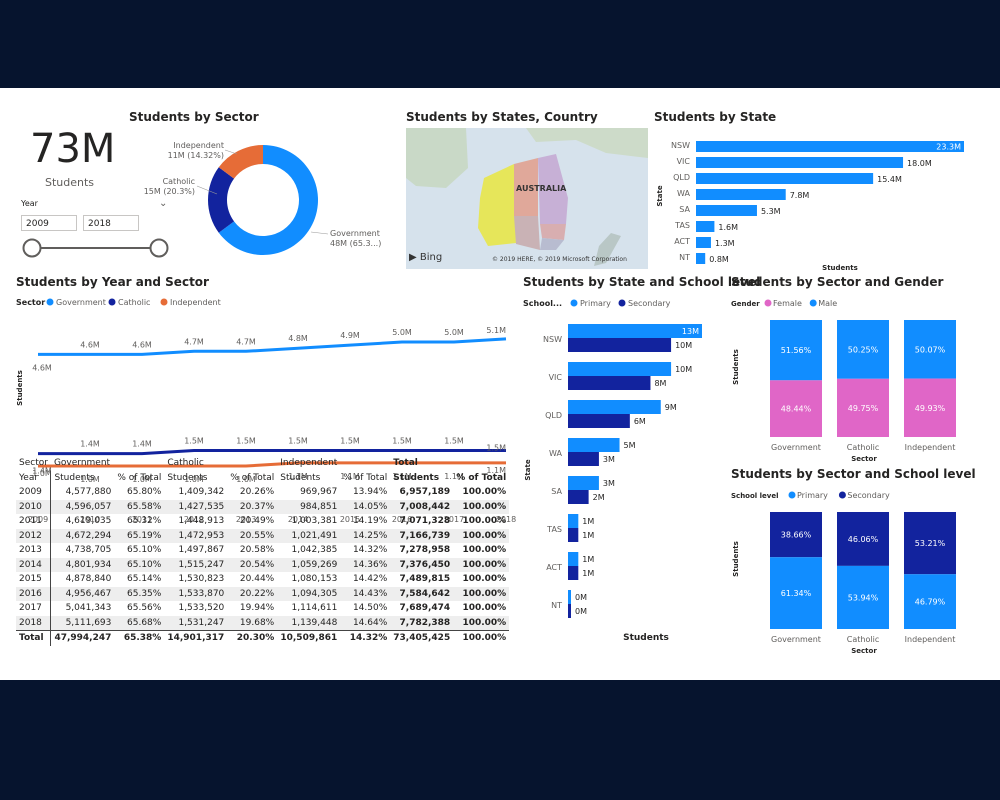 Image resolution: width=1000 pixels, height=800 pixels. What do you see at coordinates (252, 535) in the screenshot?
I see `matrix-cell: 20.55%` at bounding box center [252, 535].